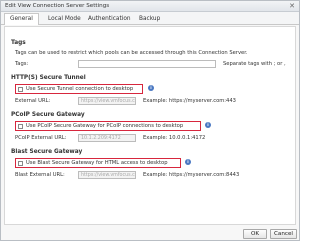  Describe the element at coordinates (64, 19) in the screenshot. I see `tab-local-mode: Local Mode` at that location.